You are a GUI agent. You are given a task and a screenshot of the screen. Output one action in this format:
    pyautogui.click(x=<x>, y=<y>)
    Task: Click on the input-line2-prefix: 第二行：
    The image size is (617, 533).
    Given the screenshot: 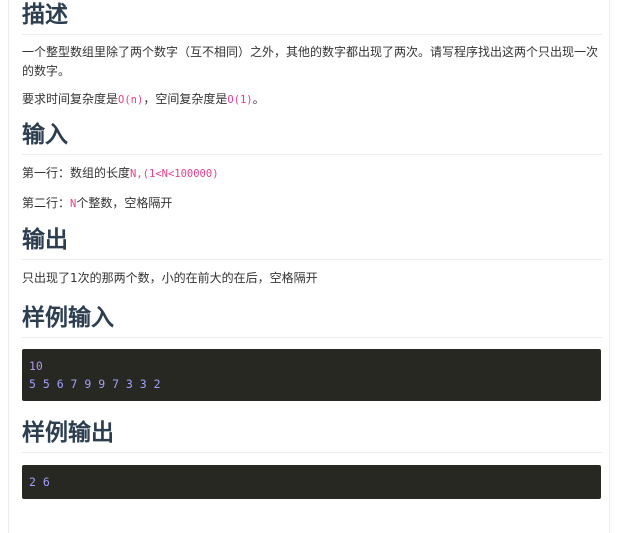 What is the action you would take?
    pyautogui.click(x=46, y=203)
    